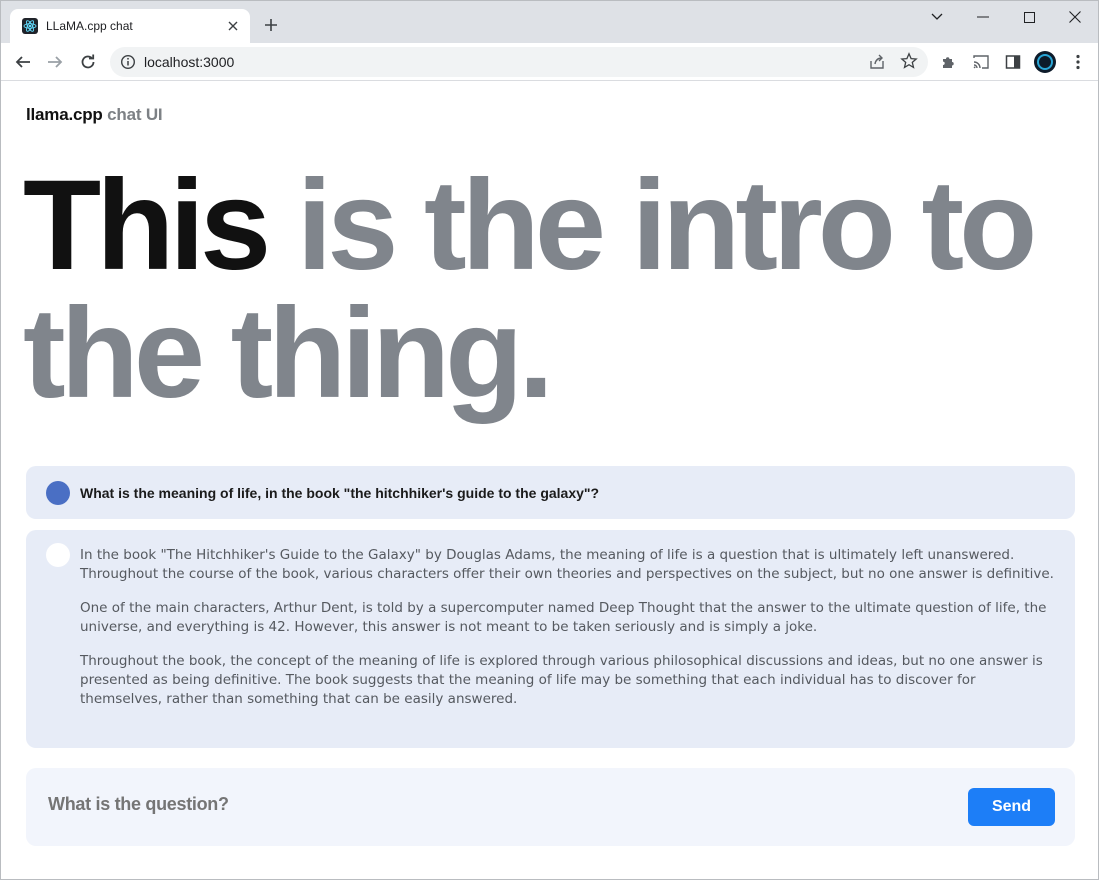 This screenshot has height=880, width=1099. Describe the element at coordinates (1078, 62) in the screenshot. I see `menu-icon` at that location.